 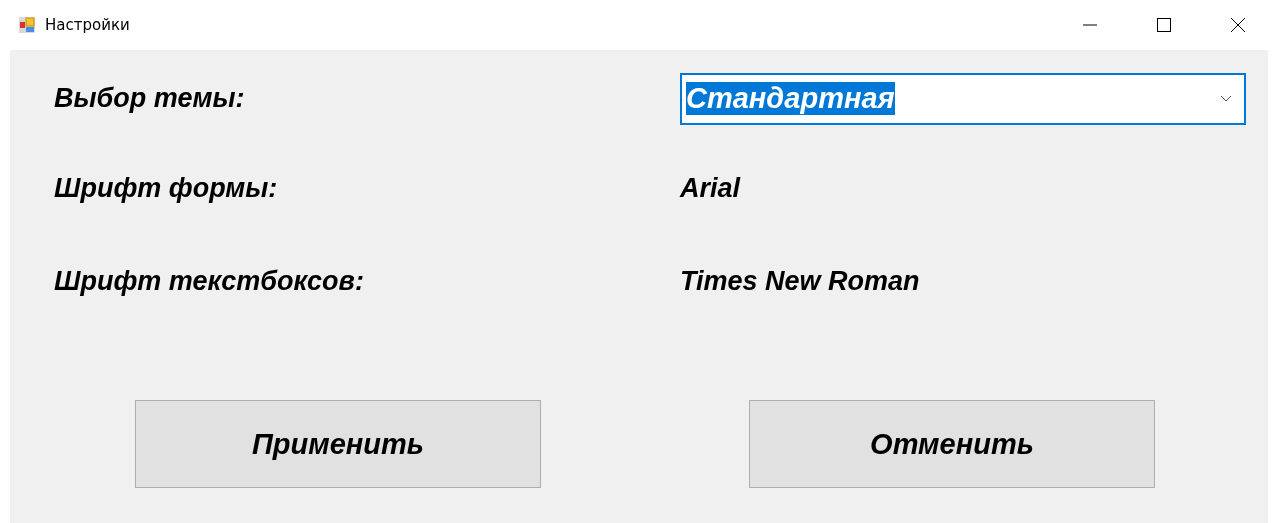 What do you see at coordinates (209, 281) in the screenshot?
I see `setting-label: Шрифт текстбоксов:` at bounding box center [209, 281].